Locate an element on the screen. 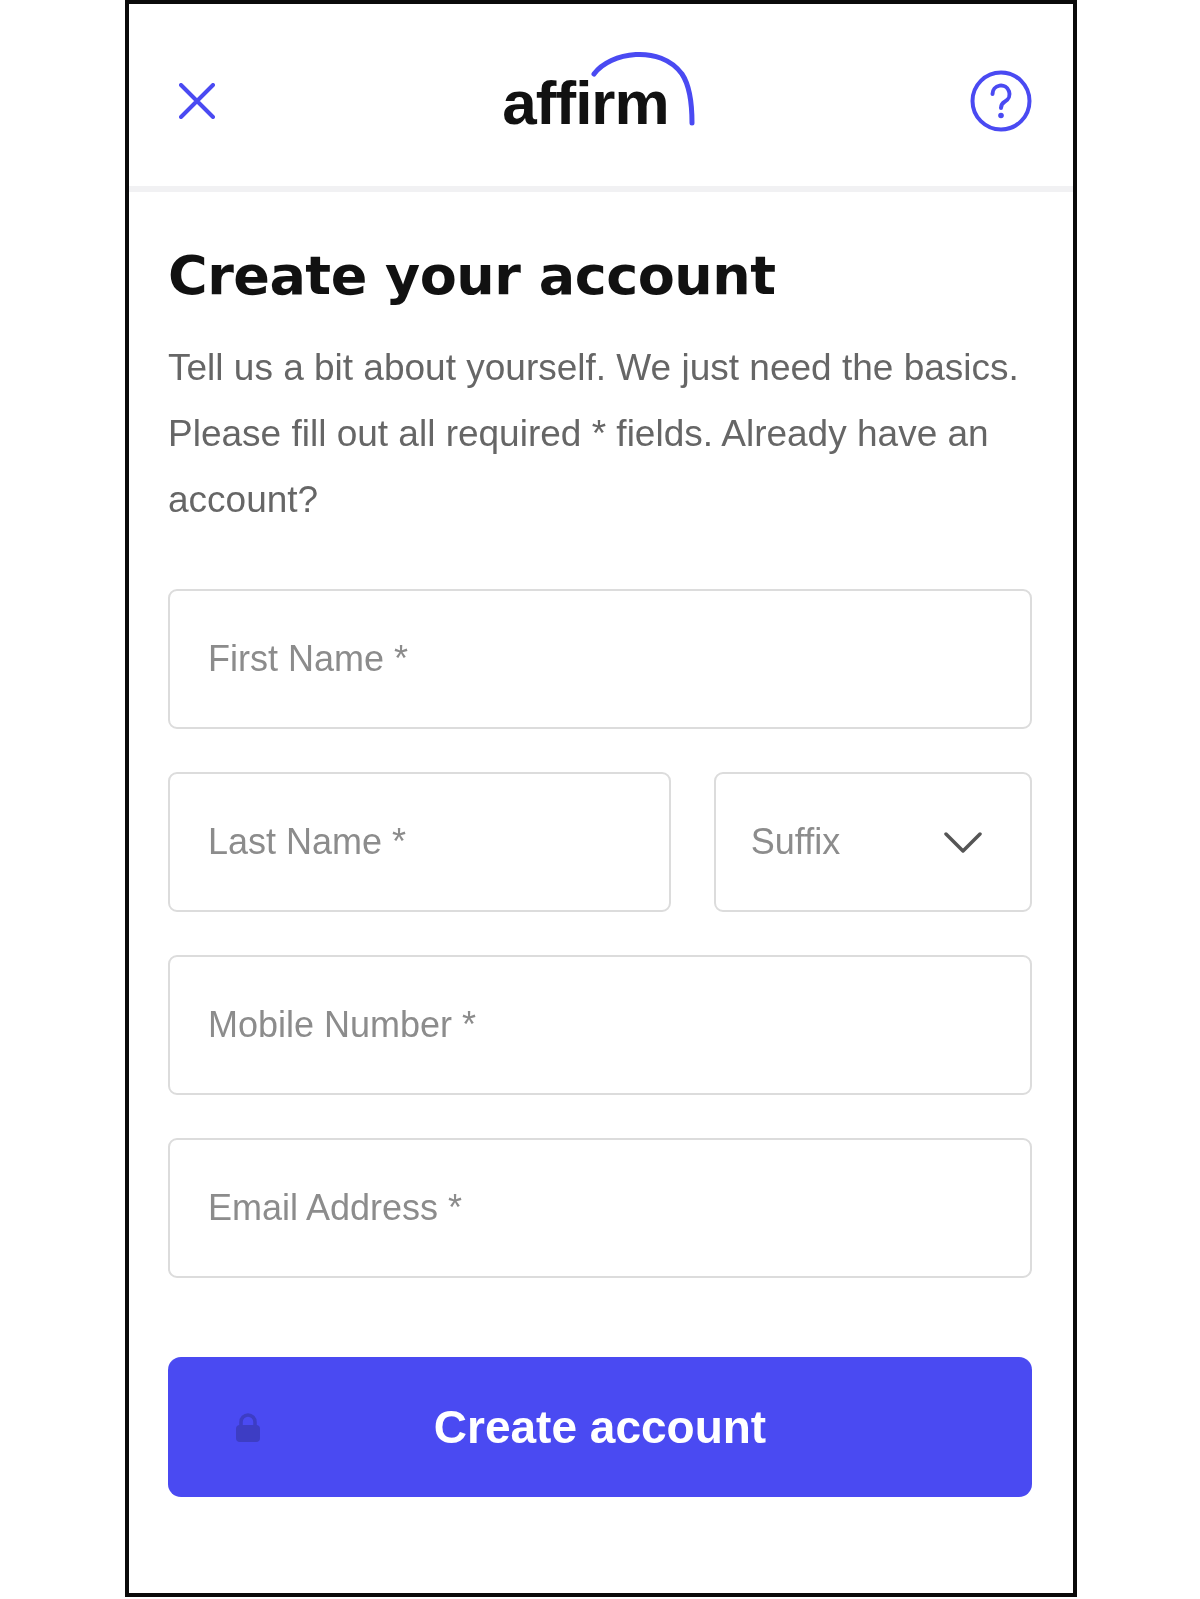  input-field: Last Name * is located at coordinates (419, 842).